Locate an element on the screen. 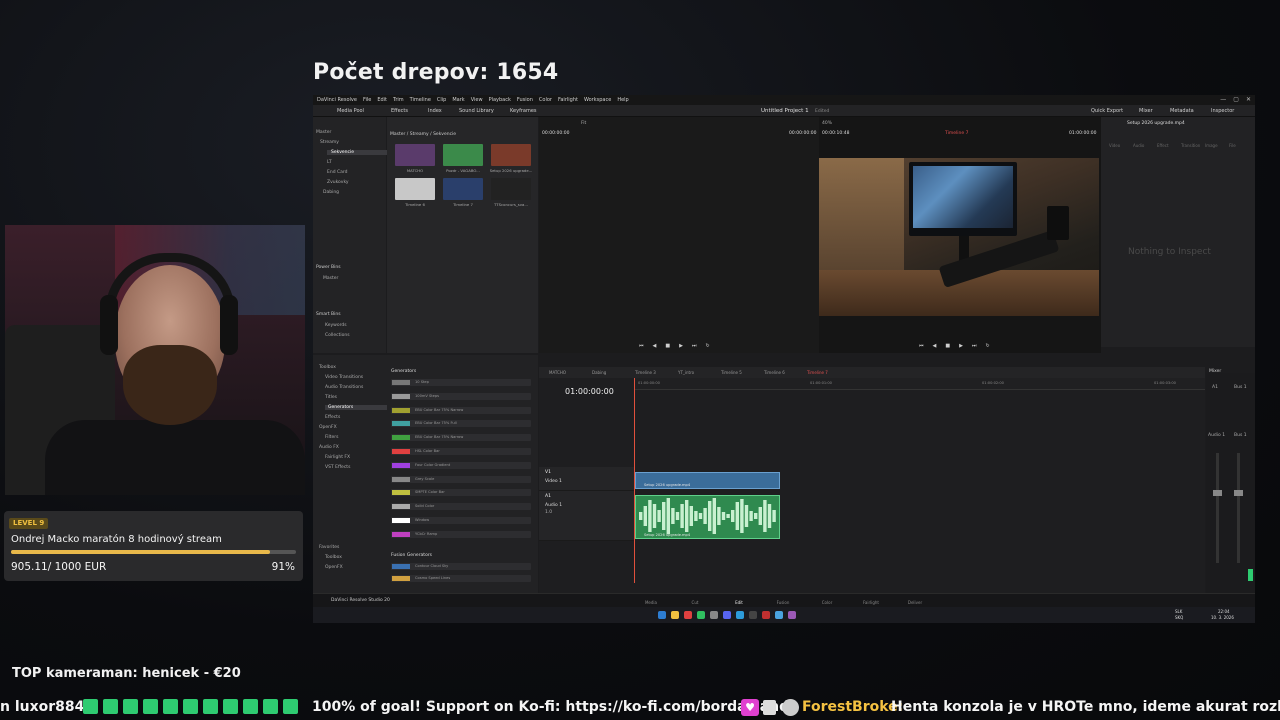  page-button-fusion: Fusion is located at coordinates (783, 602).